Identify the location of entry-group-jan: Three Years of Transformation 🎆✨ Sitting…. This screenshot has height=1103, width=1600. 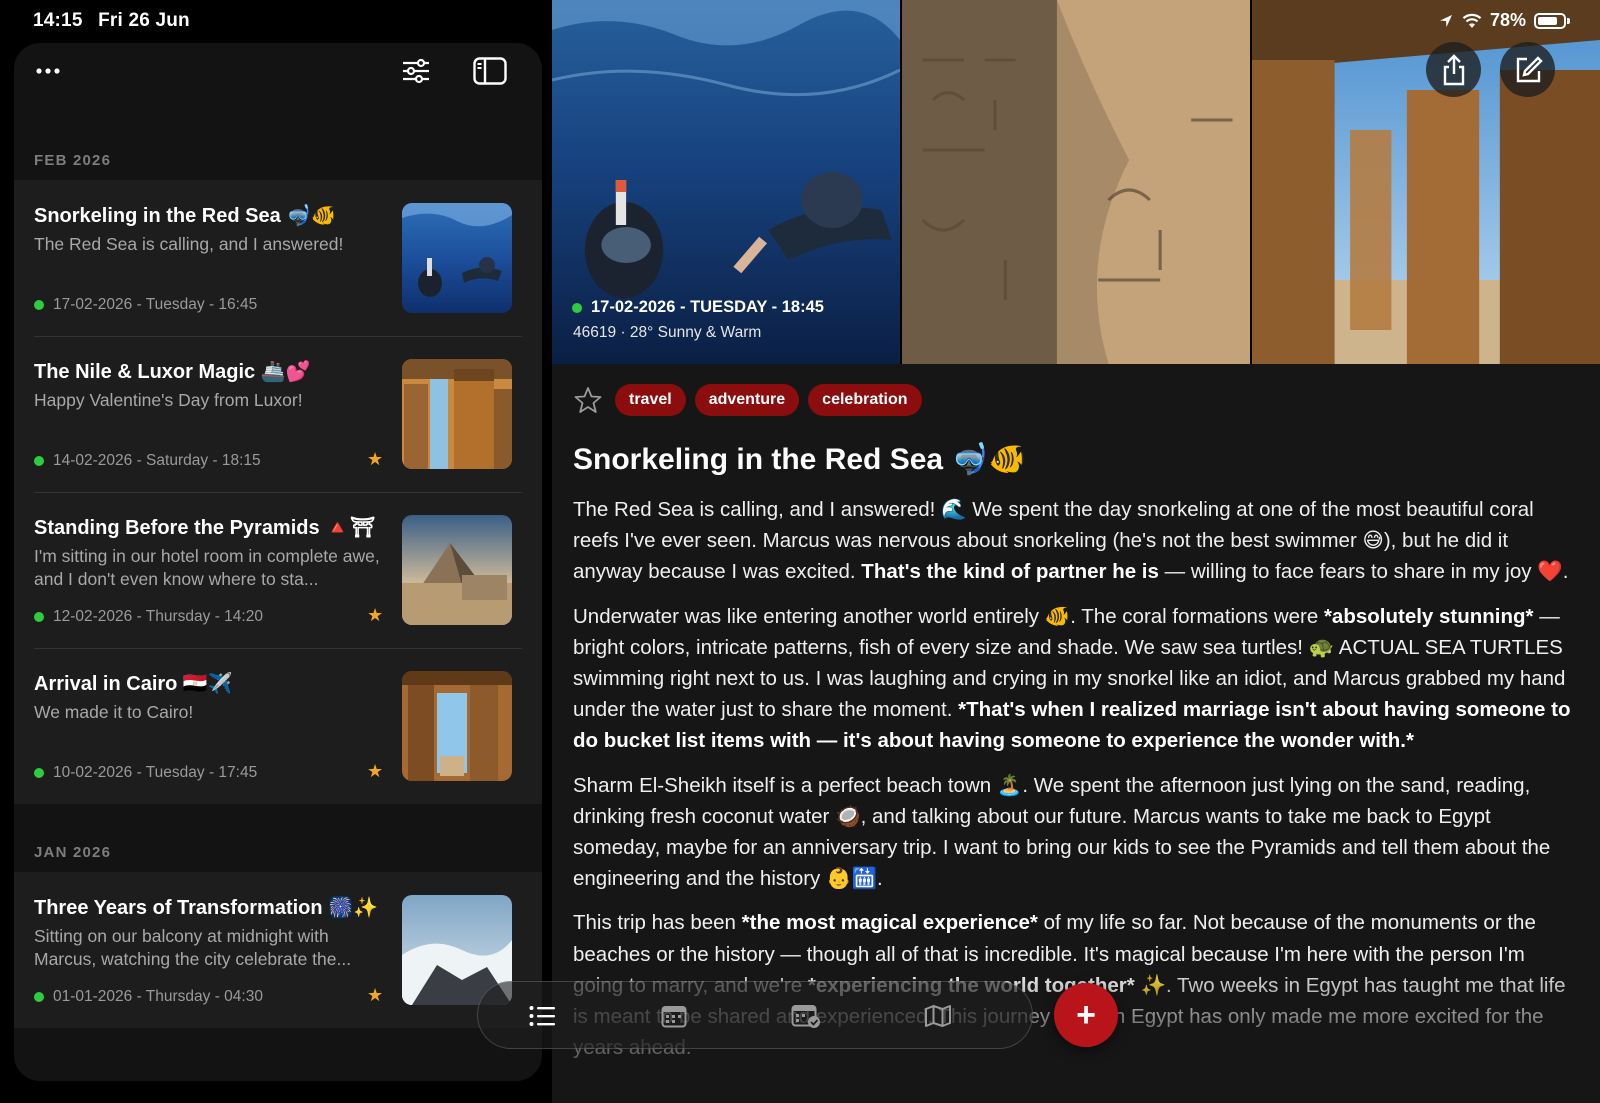
(278, 950).